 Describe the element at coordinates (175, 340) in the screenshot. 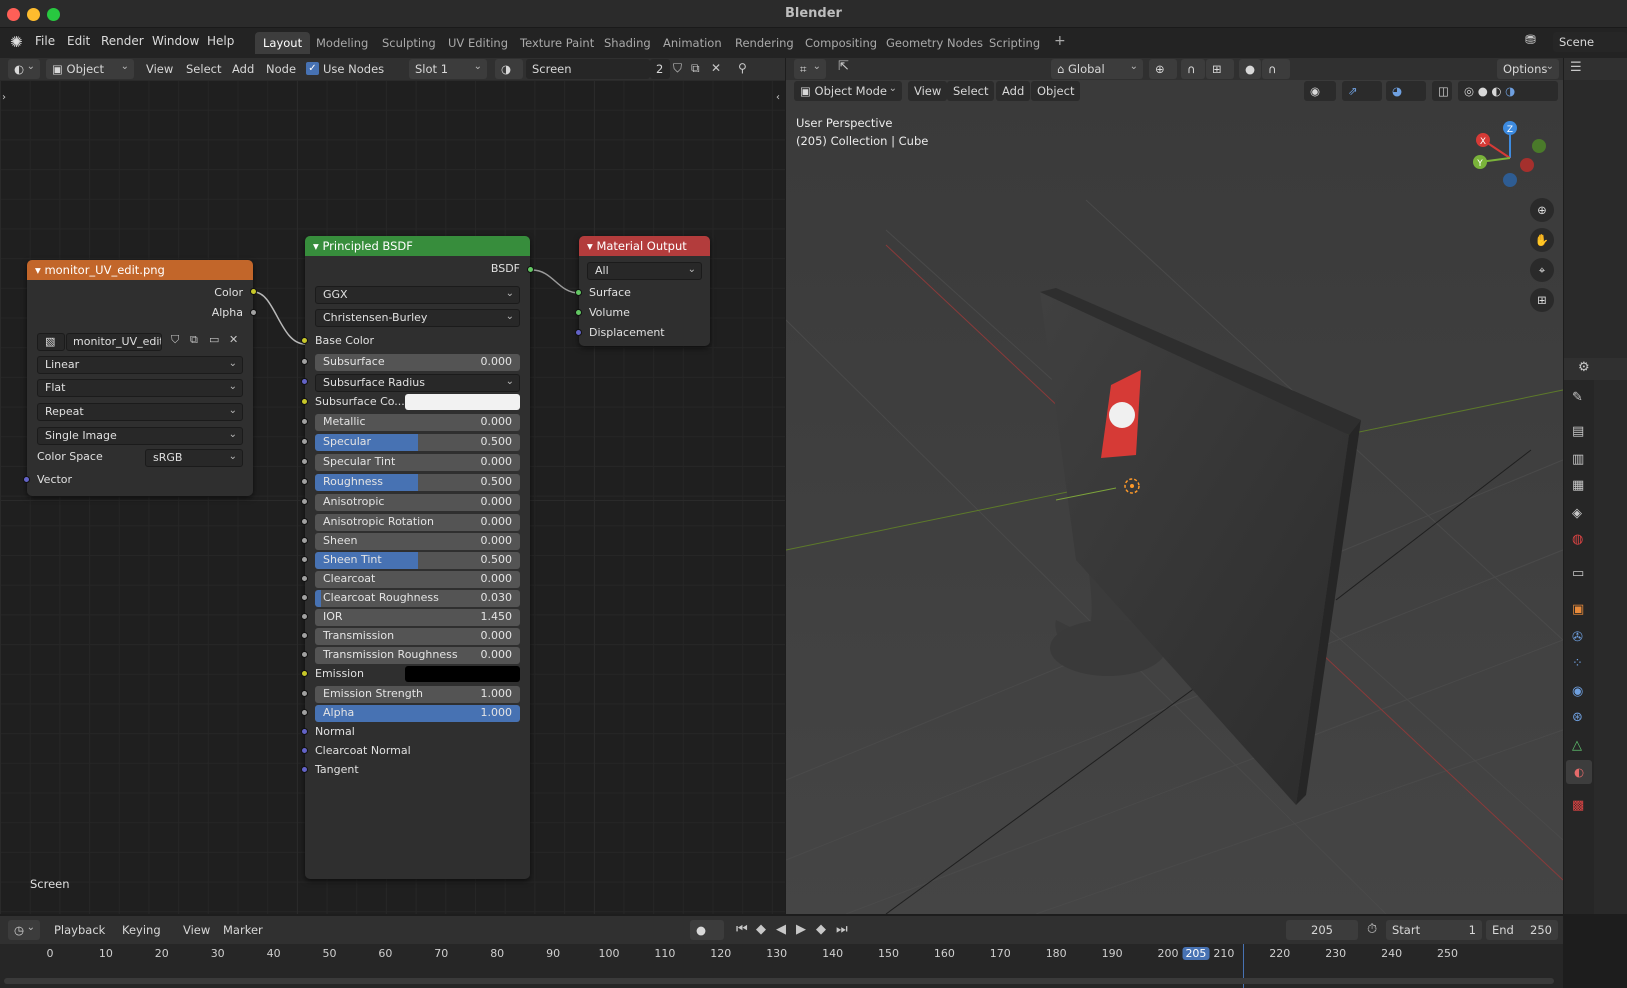

I see `fake-user-icon: ⛉` at that location.